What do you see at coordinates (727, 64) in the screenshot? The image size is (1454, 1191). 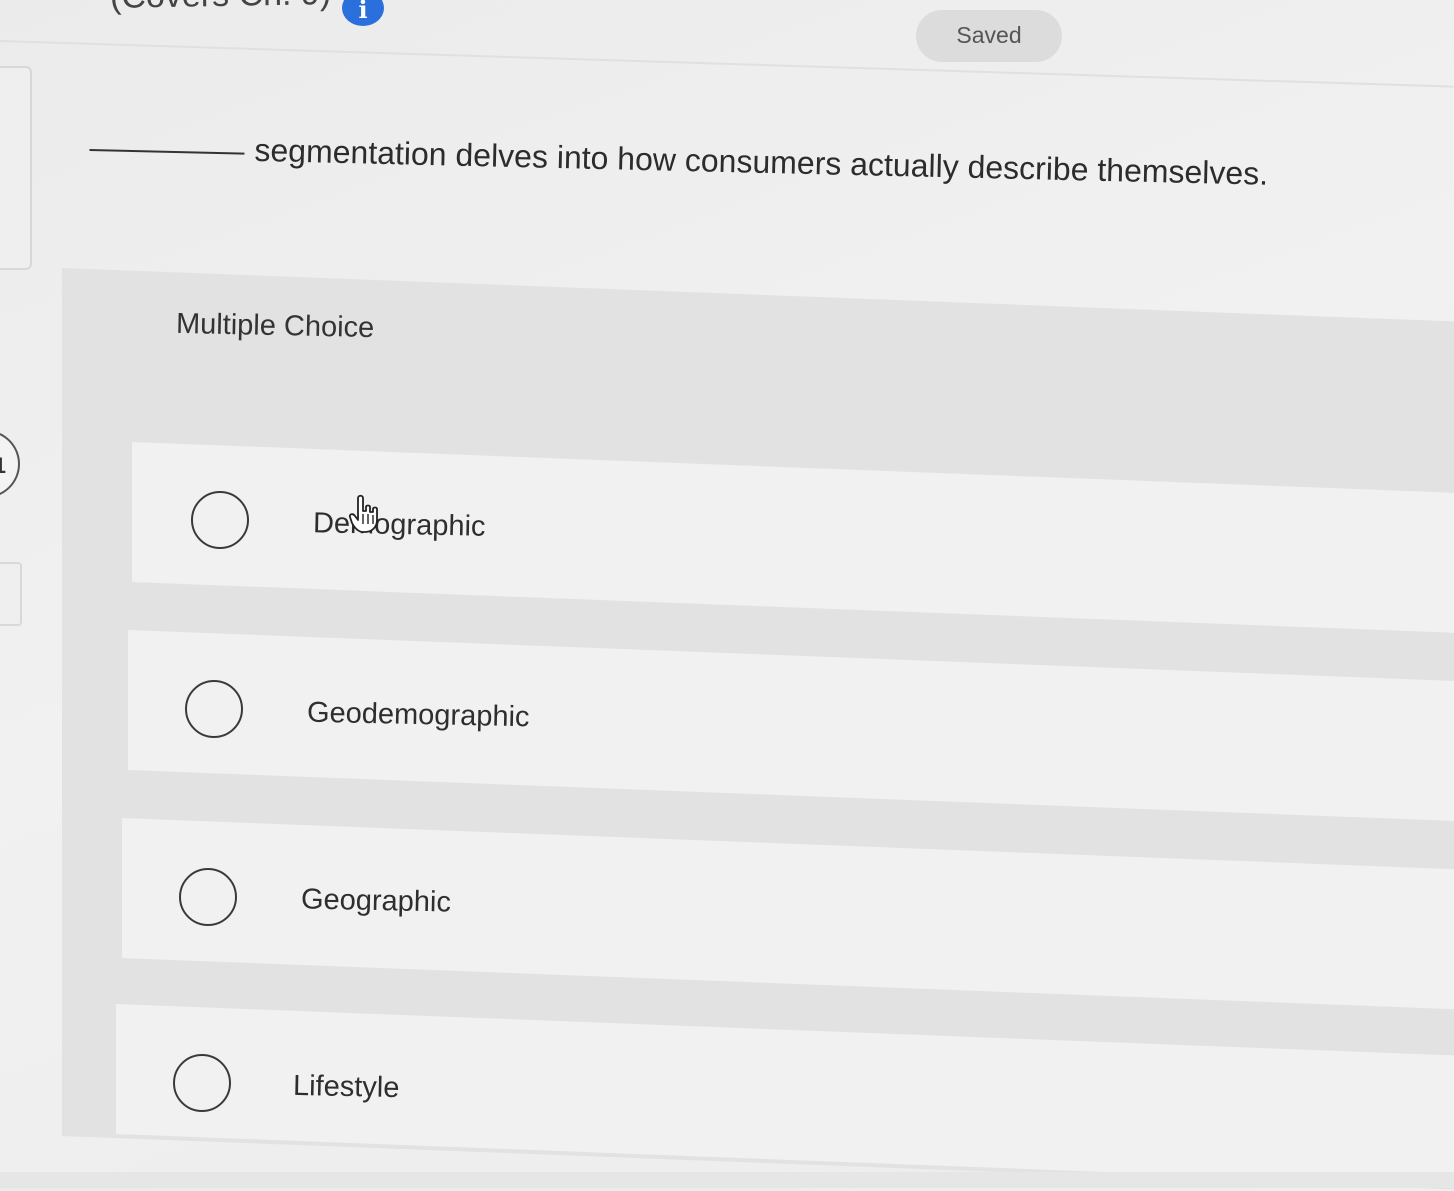 I see `header-divider` at bounding box center [727, 64].